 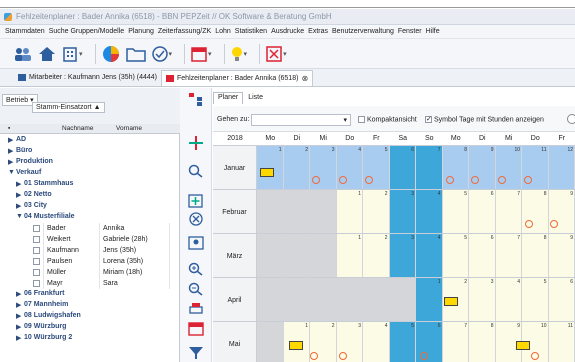 What do you see at coordinates (287, 31) in the screenshot?
I see `menu-item: Ausdrucke` at bounding box center [287, 31].